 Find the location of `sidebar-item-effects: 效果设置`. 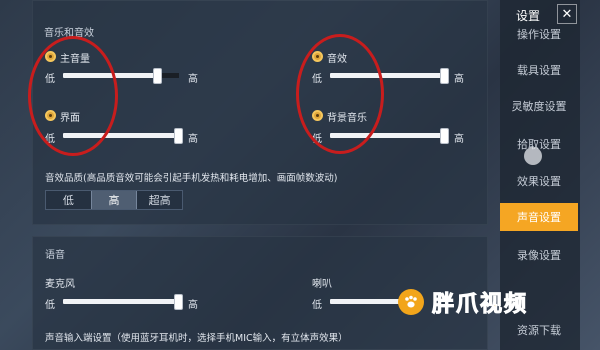

sidebar-item-effects: 效果设置 is located at coordinates (539, 181).